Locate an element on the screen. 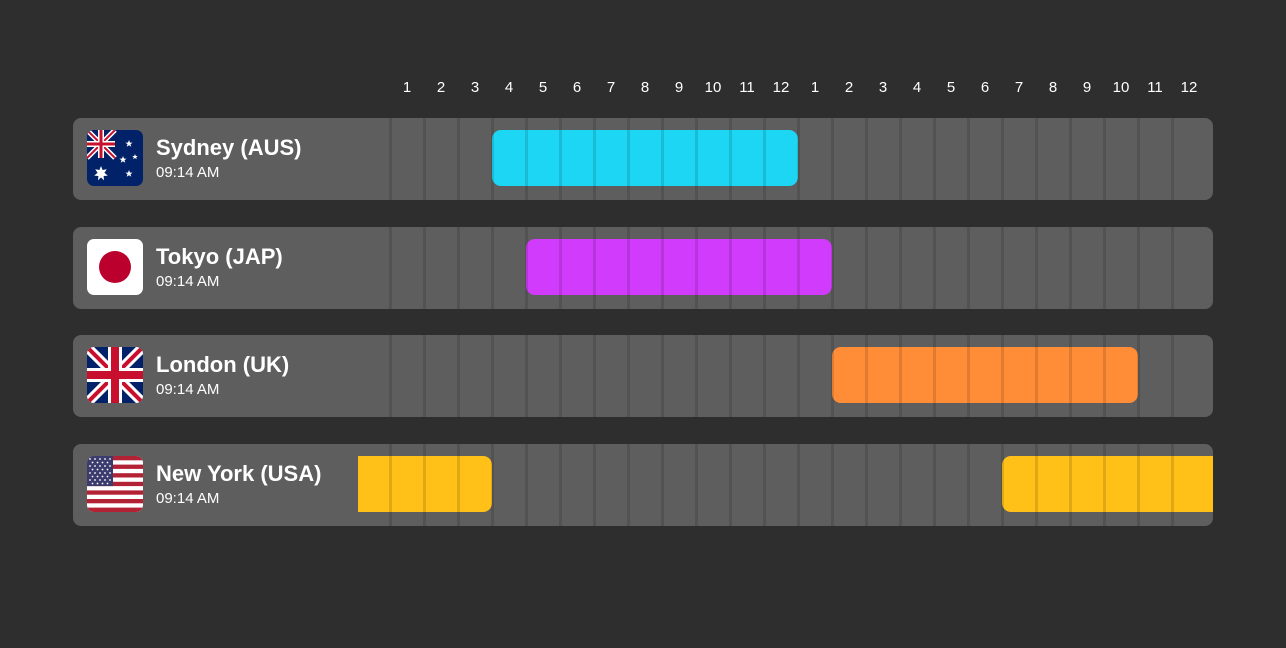  timezone-row-sydney: Sydney (AUS) 09:14 AM is located at coordinates (643, 159).